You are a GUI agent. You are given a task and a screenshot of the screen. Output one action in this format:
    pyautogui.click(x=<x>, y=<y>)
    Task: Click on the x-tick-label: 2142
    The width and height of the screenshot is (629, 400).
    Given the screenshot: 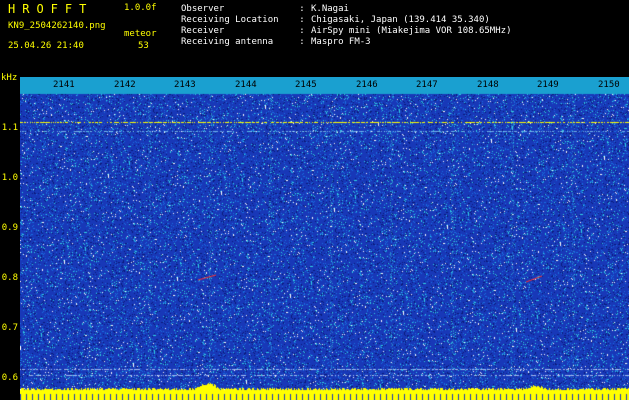 What is the action you would take?
    pyautogui.click(x=125, y=85)
    